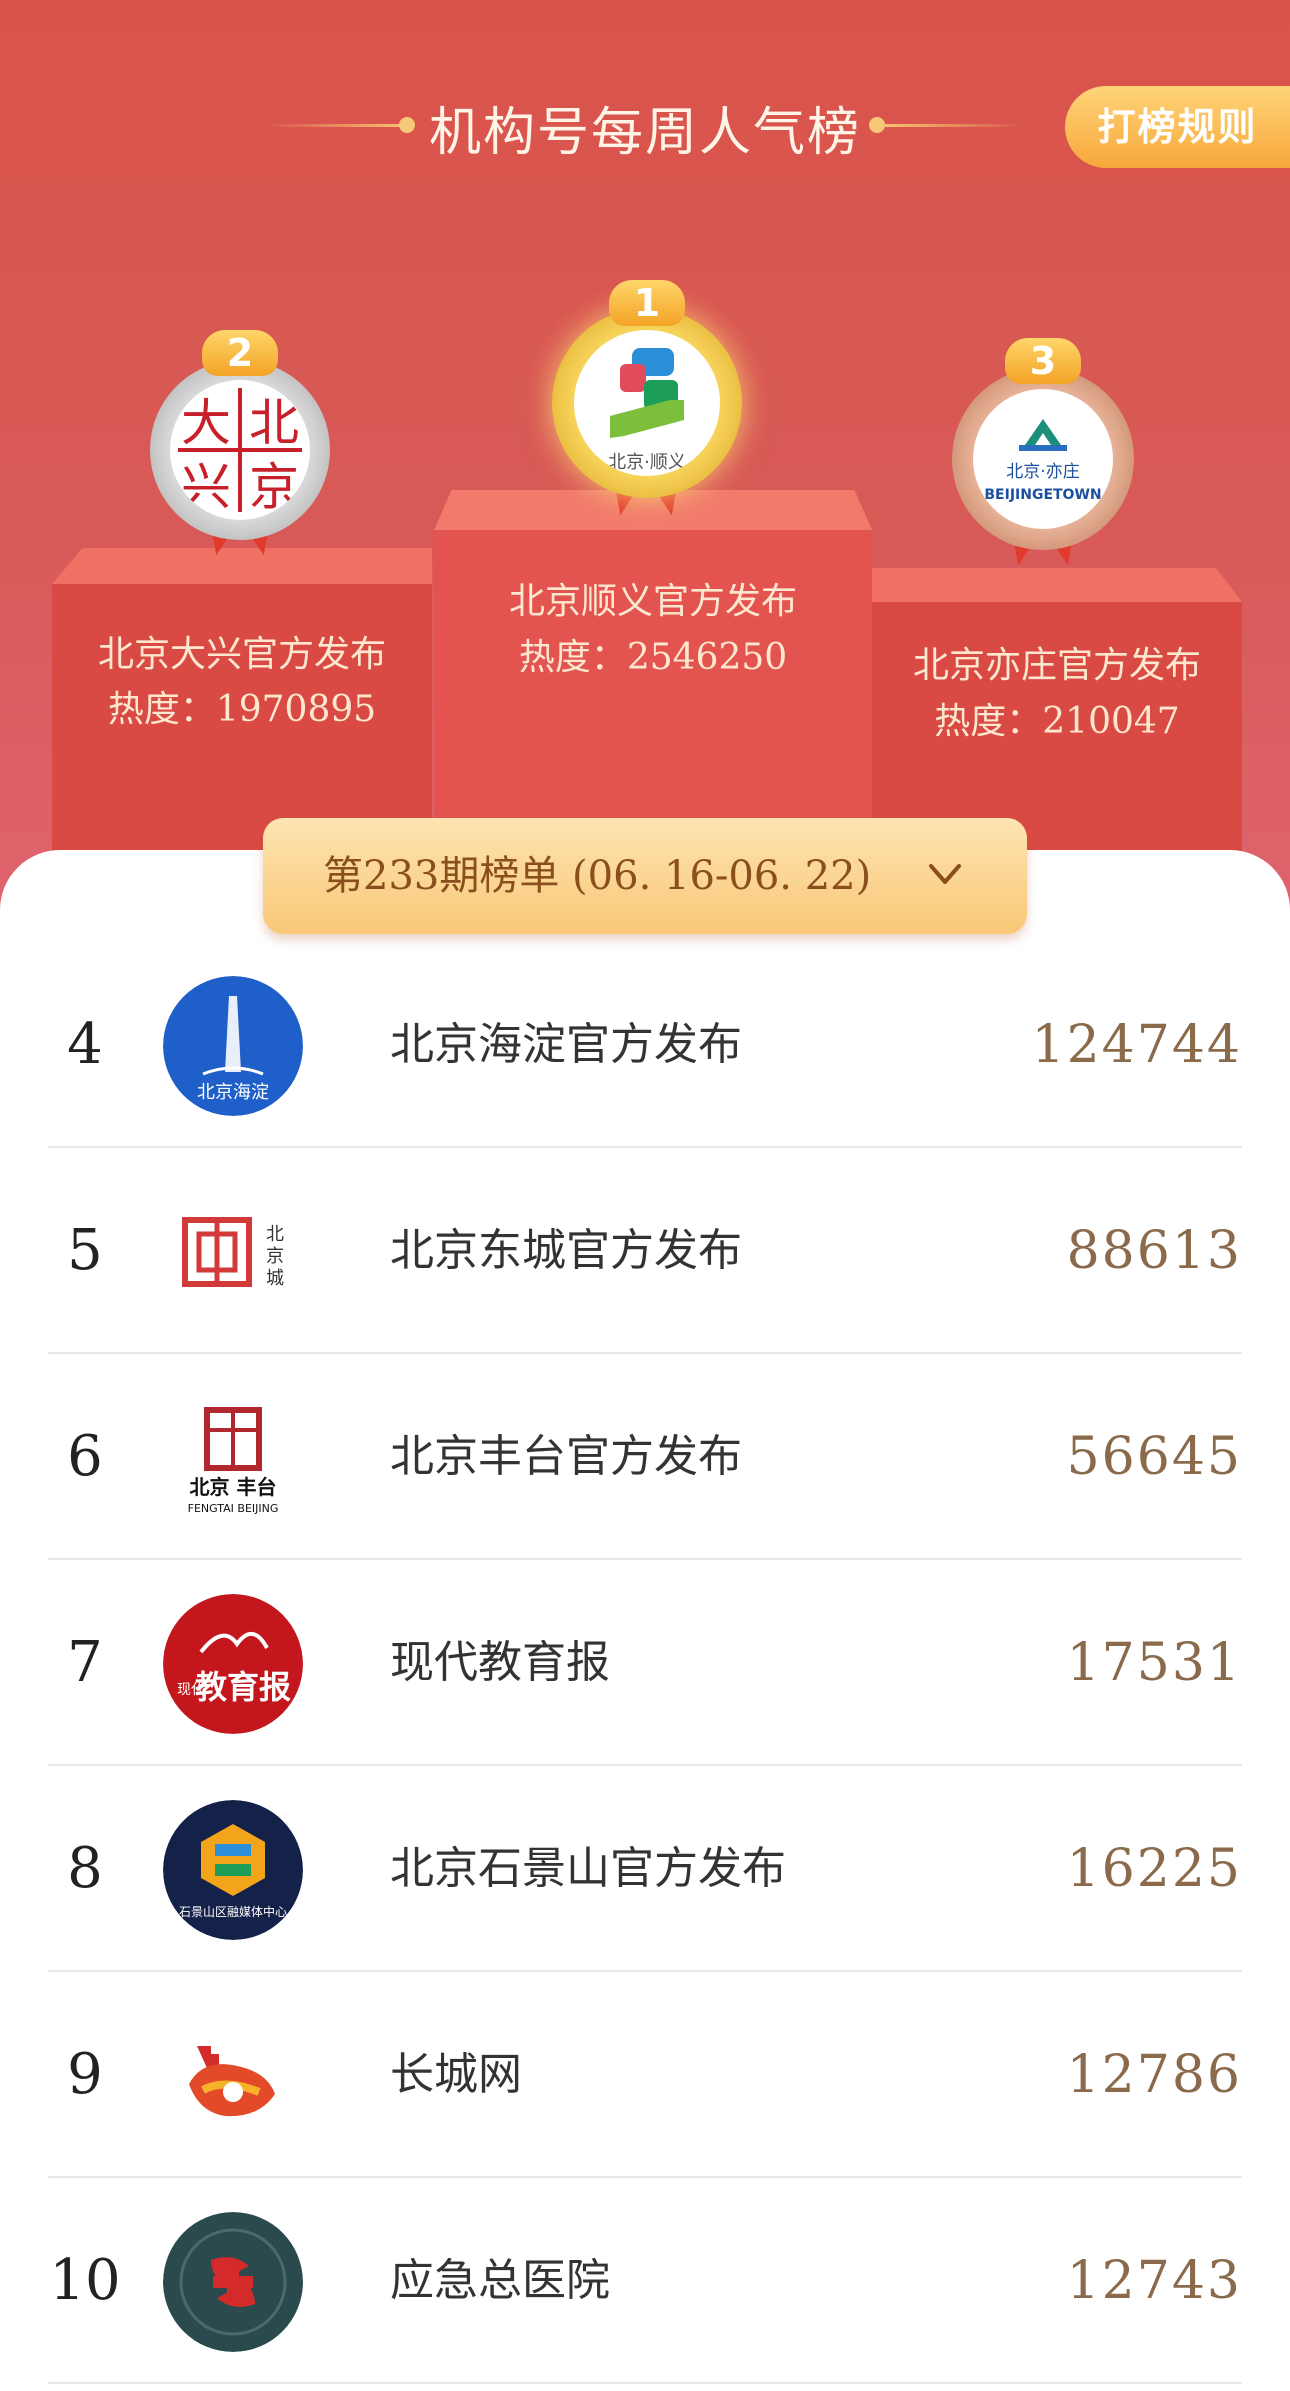  I want to click on rank-number: 10, so click(85, 2280).